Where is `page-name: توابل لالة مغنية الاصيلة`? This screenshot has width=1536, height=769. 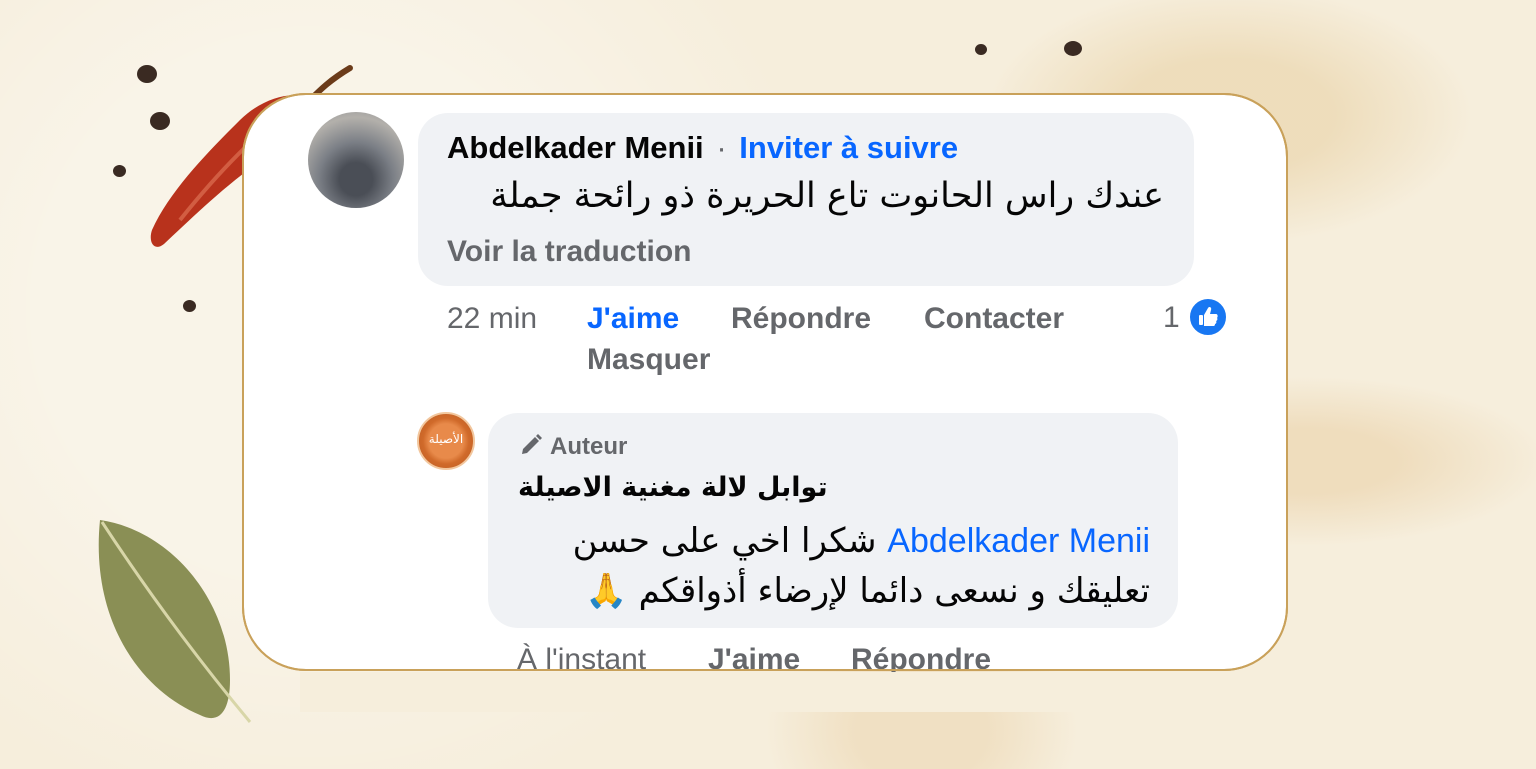 page-name: توابل لالة مغنية الاصيلة is located at coordinates (673, 487).